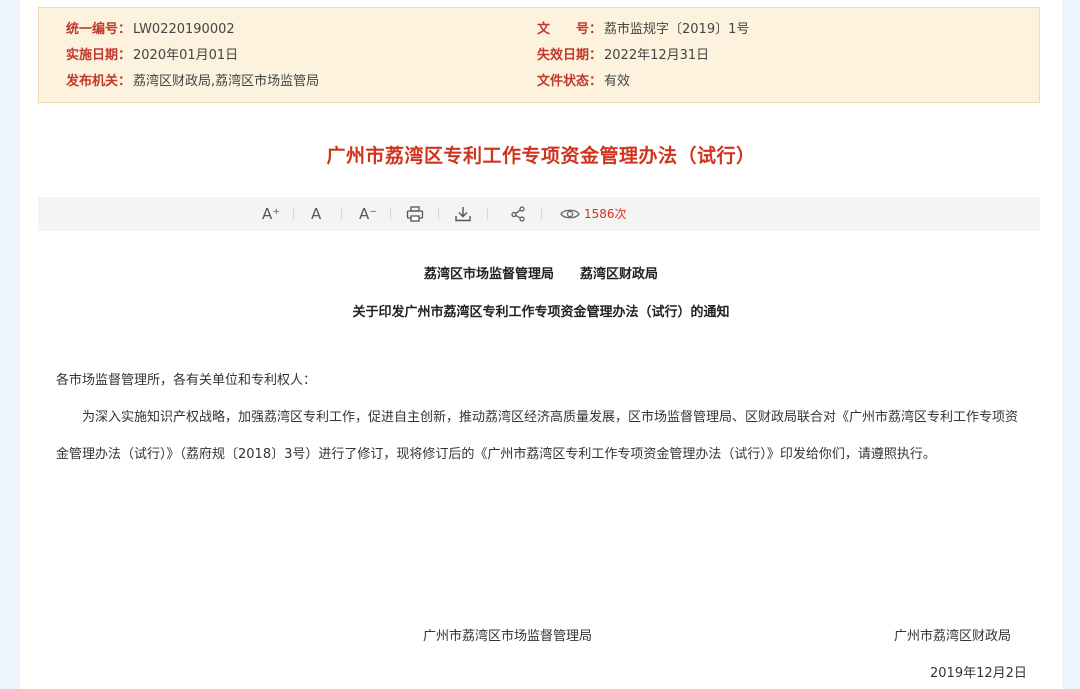 The image size is (1080, 689). What do you see at coordinates (186, 55) in the screenshot?
I see `meta-effective-value: 2020年01月01日` at bounding box center [186, 55].